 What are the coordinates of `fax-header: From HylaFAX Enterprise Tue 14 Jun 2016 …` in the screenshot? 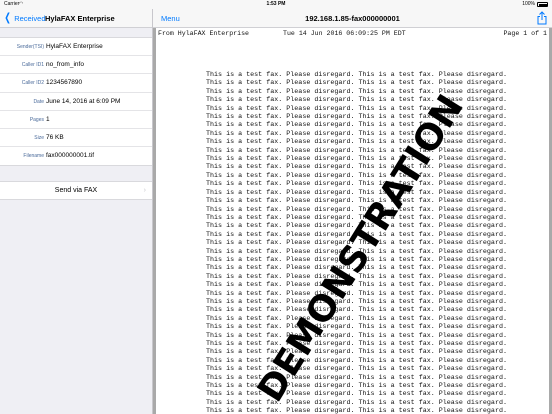 It's located at (352, 33).